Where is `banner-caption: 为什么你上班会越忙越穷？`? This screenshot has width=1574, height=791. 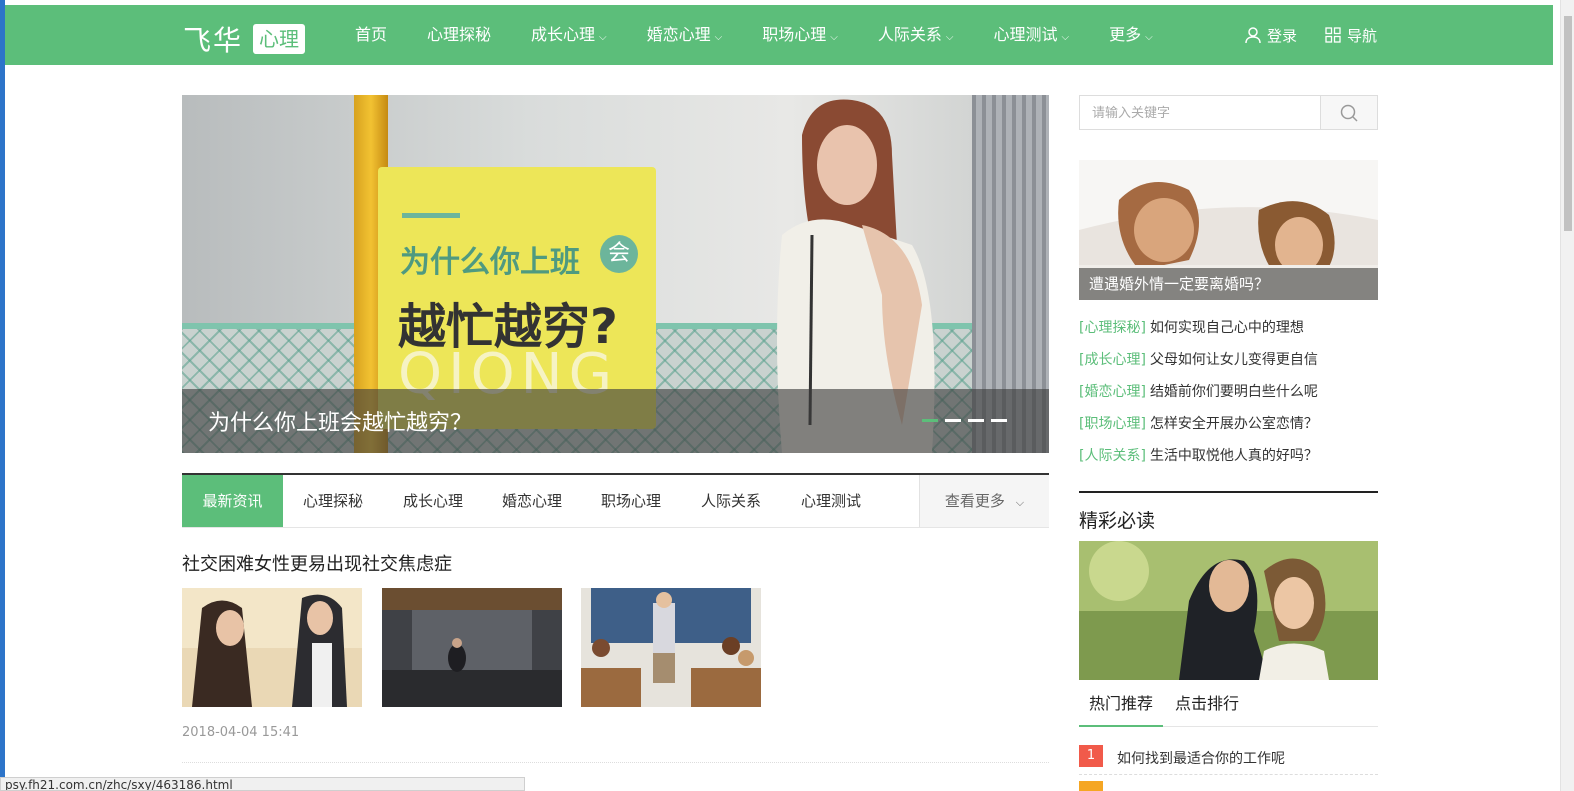
banner-caption: 为什么你上班会越忙越穷？ is located at coordinates (340, 421).